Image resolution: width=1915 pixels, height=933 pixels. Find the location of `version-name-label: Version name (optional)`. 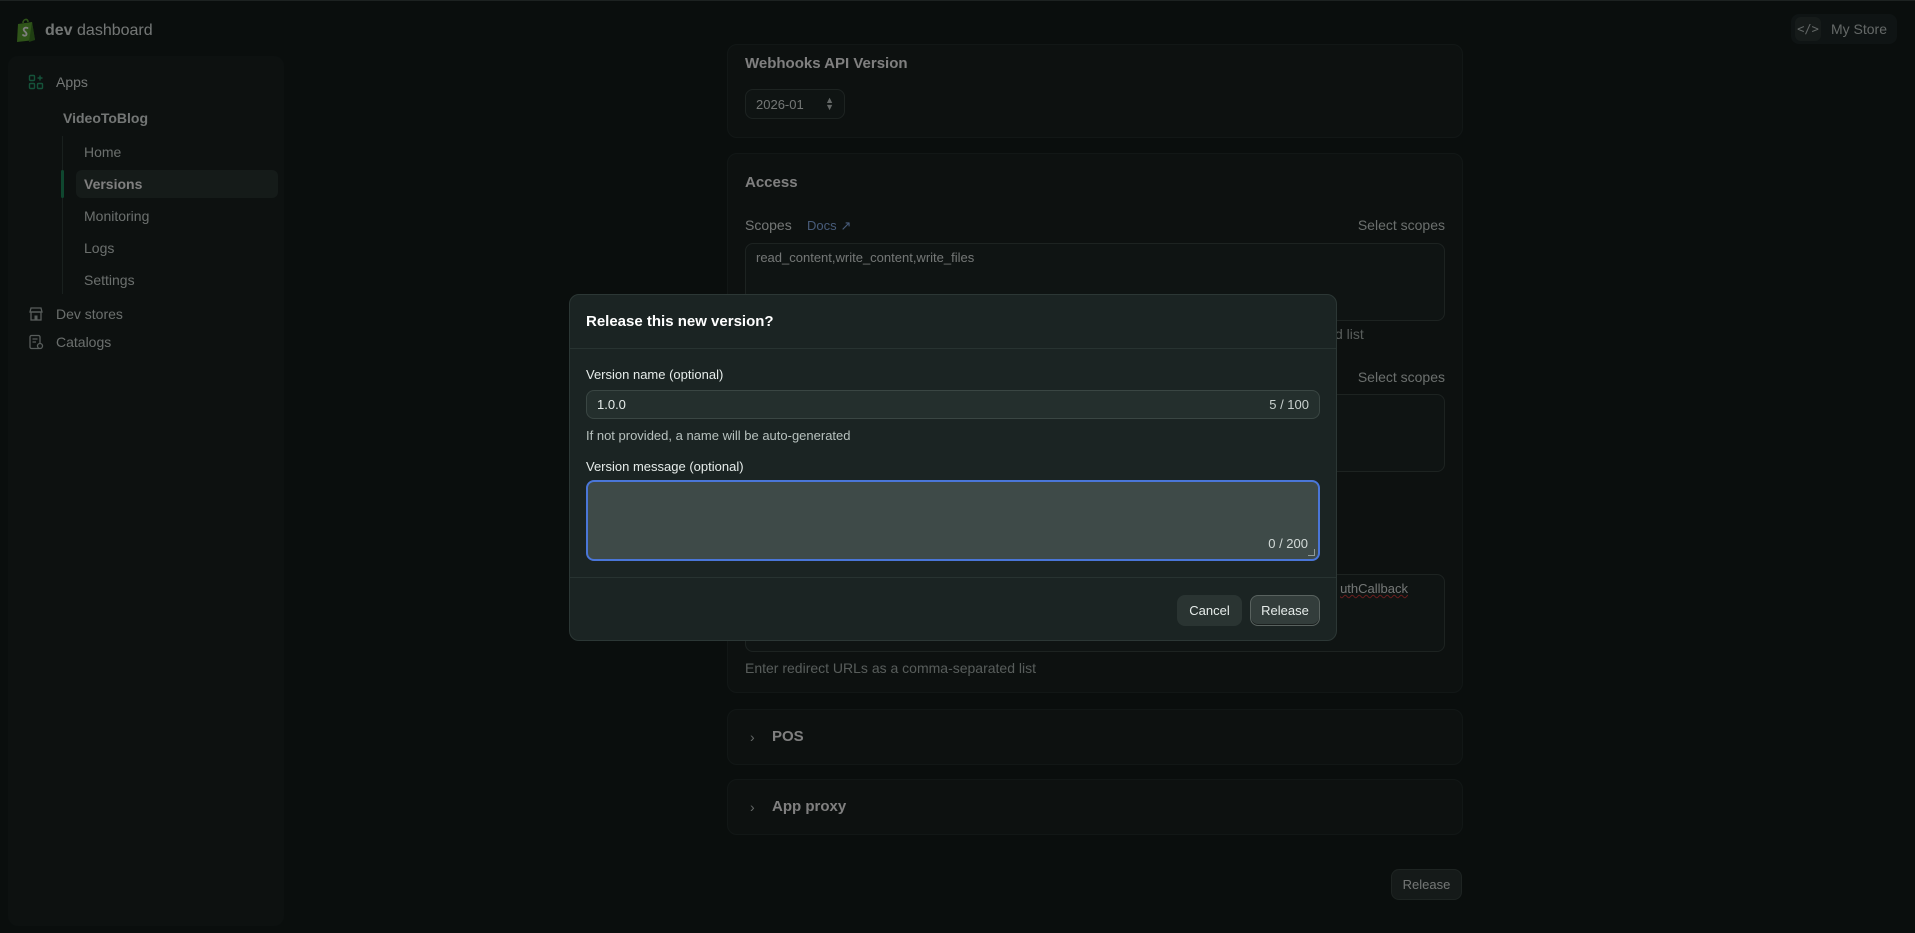

version-name-label: Version name (optional) is located at coordinates (655, 374).